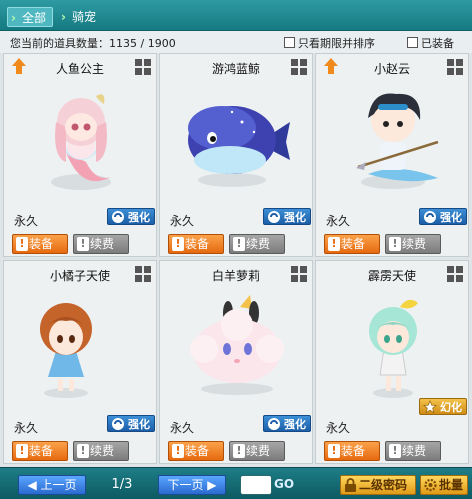 The width and height of the screenshot is (472, 499). Describe the element at coordinates (122, 484) in the screenshot. I see `page-indicator: 1/3` at that location.